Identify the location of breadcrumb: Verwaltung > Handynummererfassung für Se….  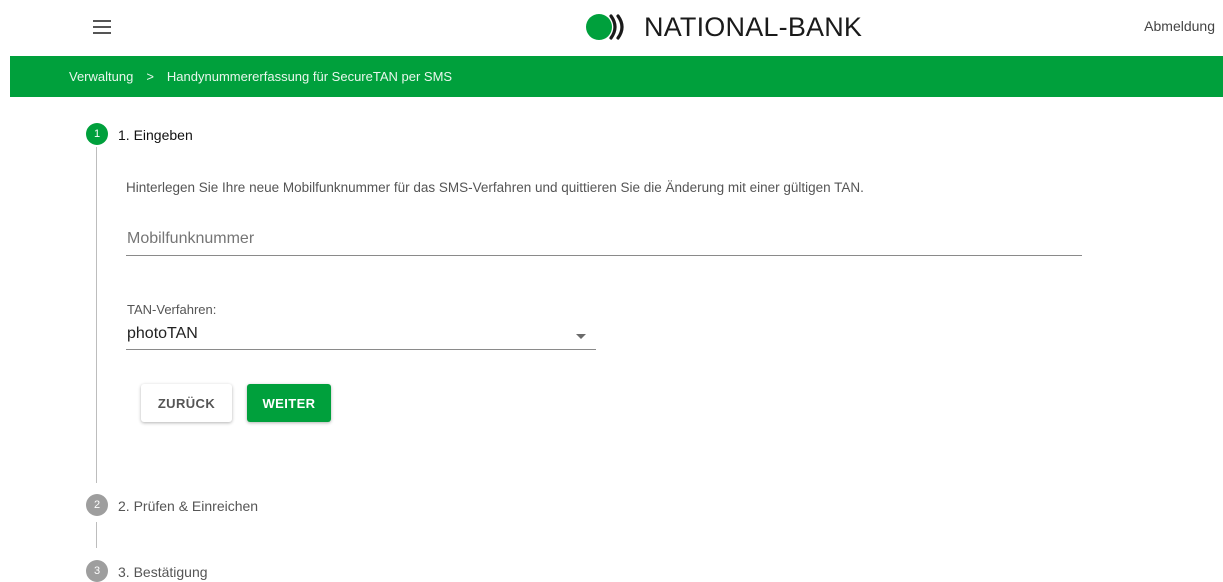
(616, 76).